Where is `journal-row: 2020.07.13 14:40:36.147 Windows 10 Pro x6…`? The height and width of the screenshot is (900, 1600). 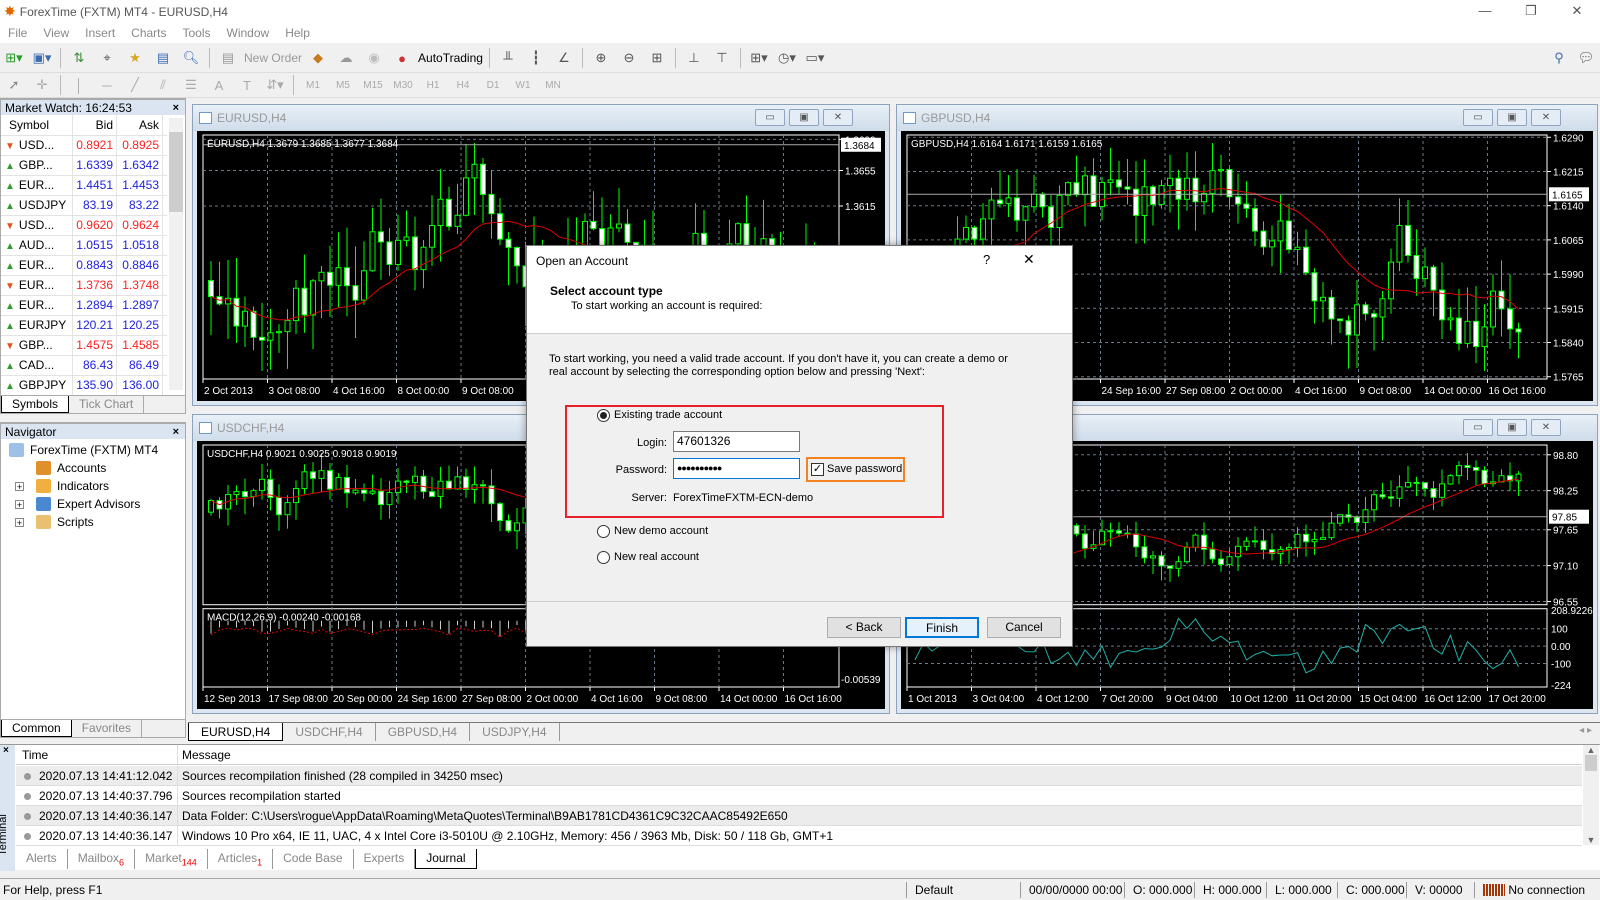 journal-row: 2020.07.13 14:40:36.147 Windows 10 Pro x6… is located at coordinates (799, 836).